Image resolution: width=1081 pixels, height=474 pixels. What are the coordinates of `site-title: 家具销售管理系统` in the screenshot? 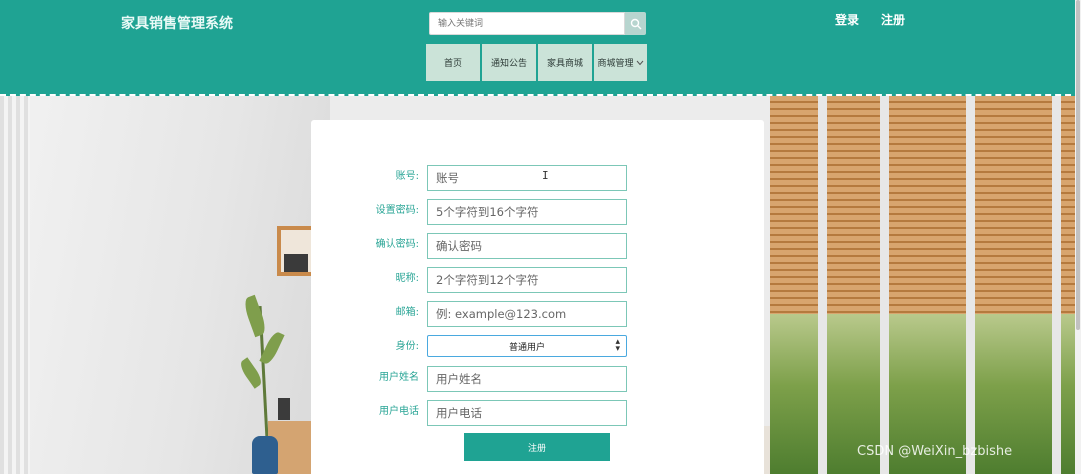 It's located at (177, 24).